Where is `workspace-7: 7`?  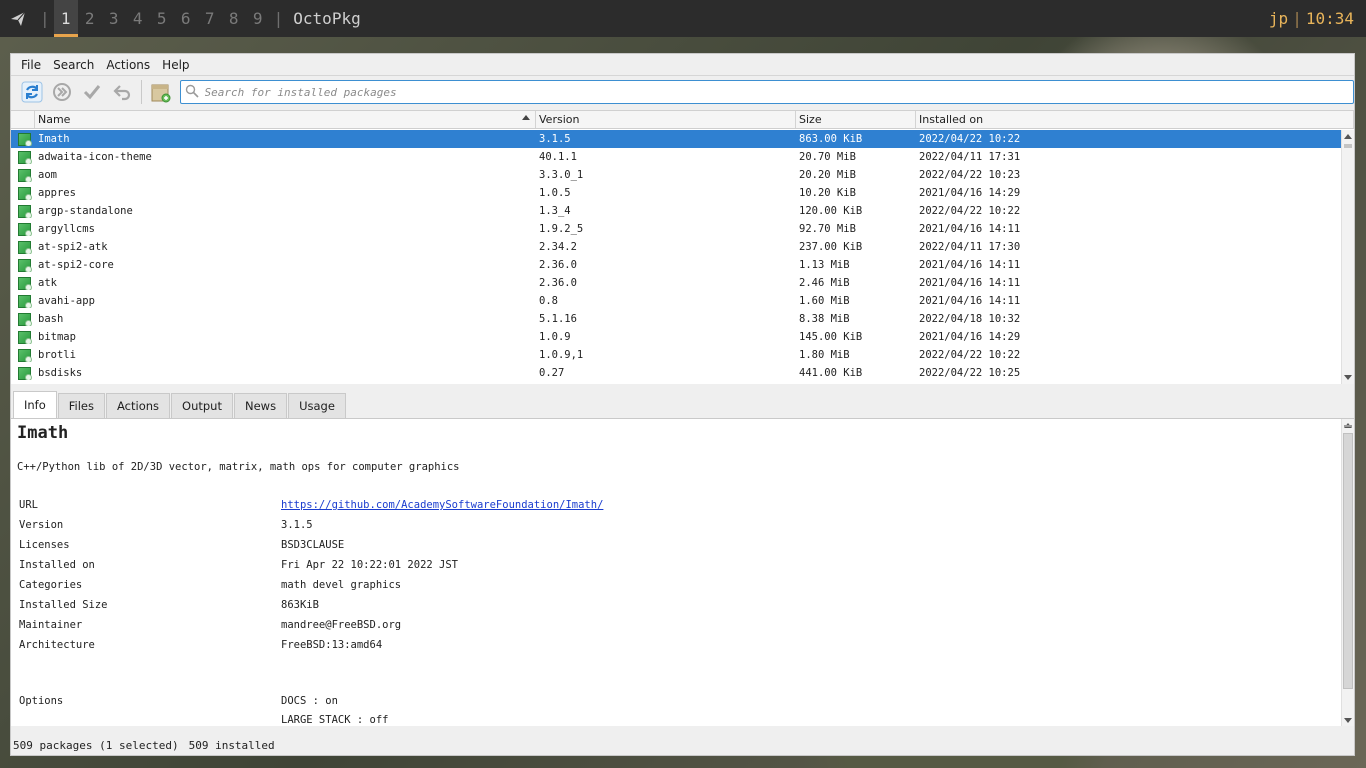 workspace-7: 7 is located at coordinates (210, 18).